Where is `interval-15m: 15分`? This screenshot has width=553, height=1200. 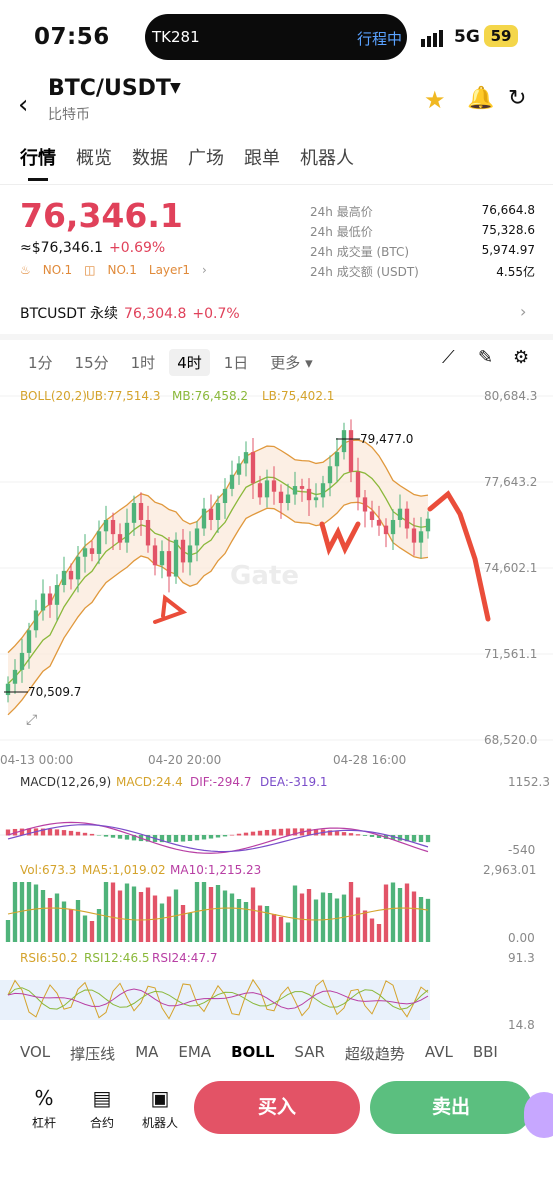
interval-15m: 15分 is located at coordinates (92, 362).